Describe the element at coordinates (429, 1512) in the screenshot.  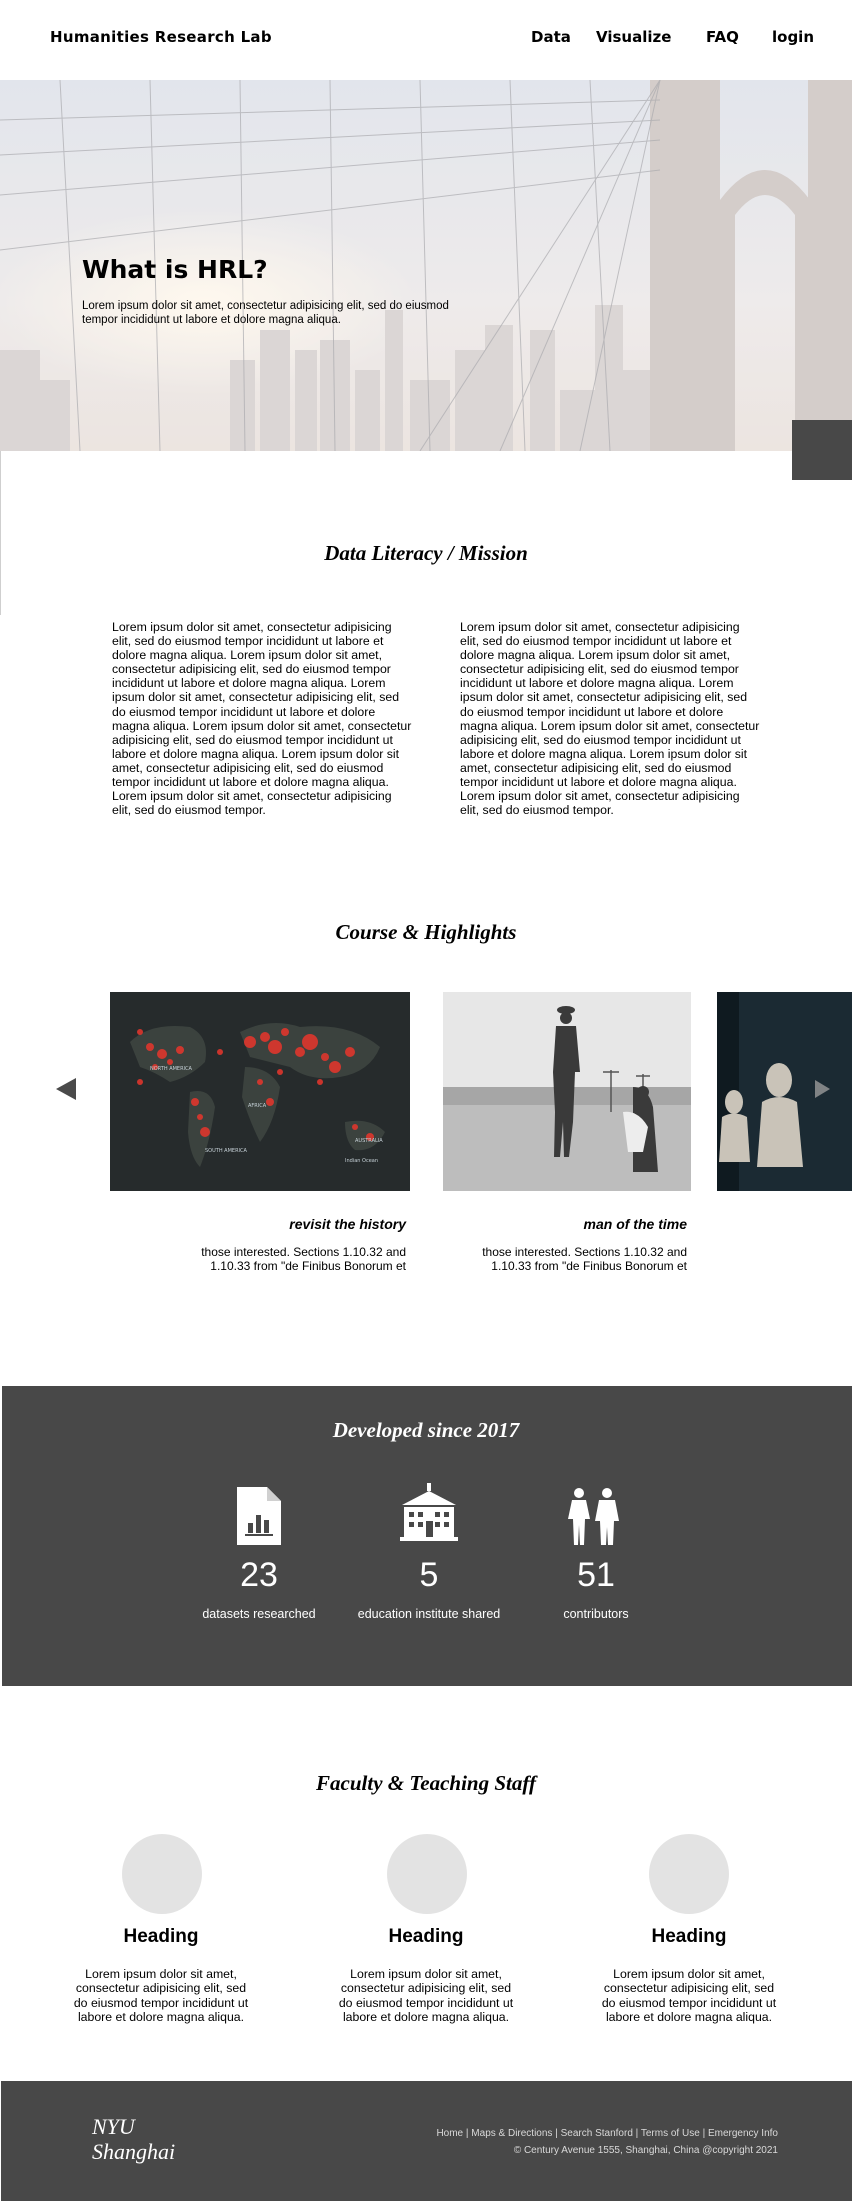
I see `institution-building-icon` at that location.